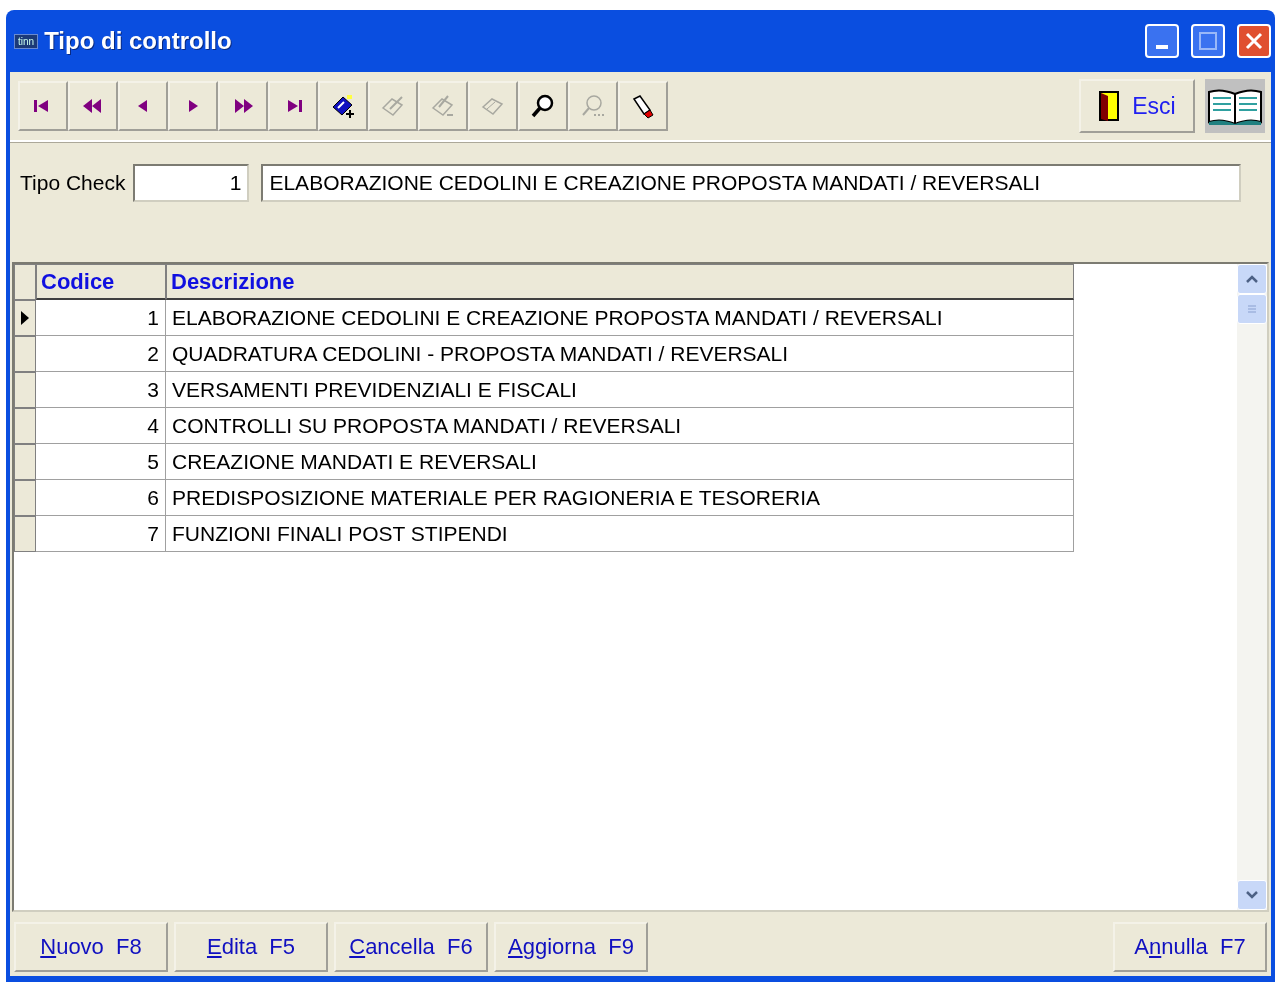 This screenshot has height=982, width=1275. Describe the element at coordinates (25, 282) in the screenshot. I see `header-corner` at that location.